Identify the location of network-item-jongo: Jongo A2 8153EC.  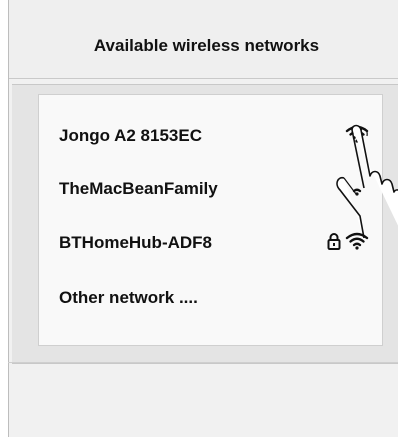
(214, 136).